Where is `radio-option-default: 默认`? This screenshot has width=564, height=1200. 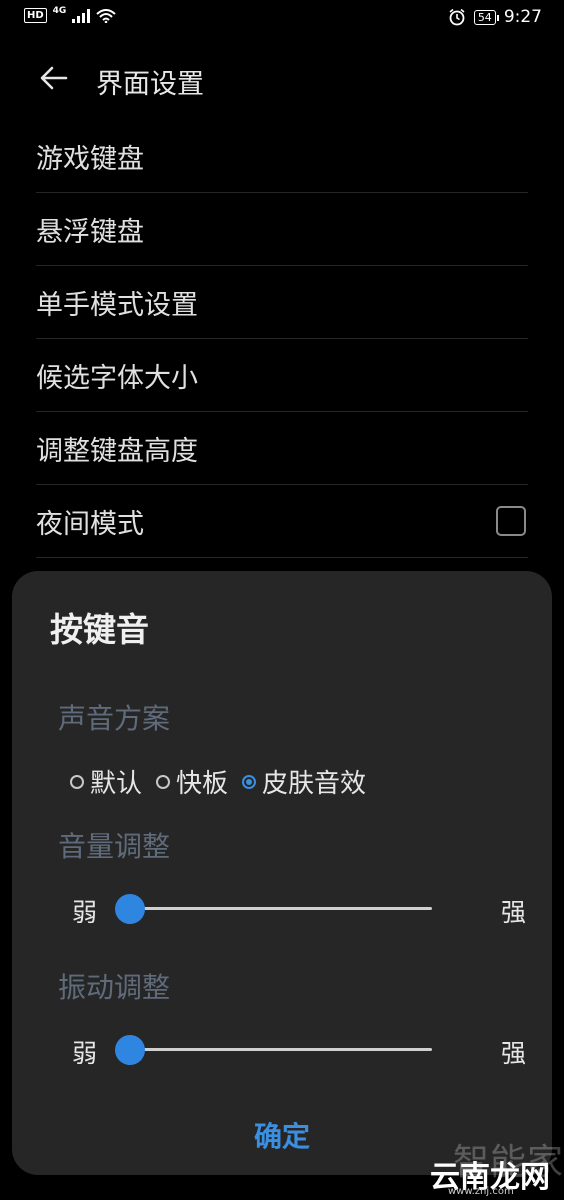 radio-option-default: 默认 is located at coordinates (106, 781).